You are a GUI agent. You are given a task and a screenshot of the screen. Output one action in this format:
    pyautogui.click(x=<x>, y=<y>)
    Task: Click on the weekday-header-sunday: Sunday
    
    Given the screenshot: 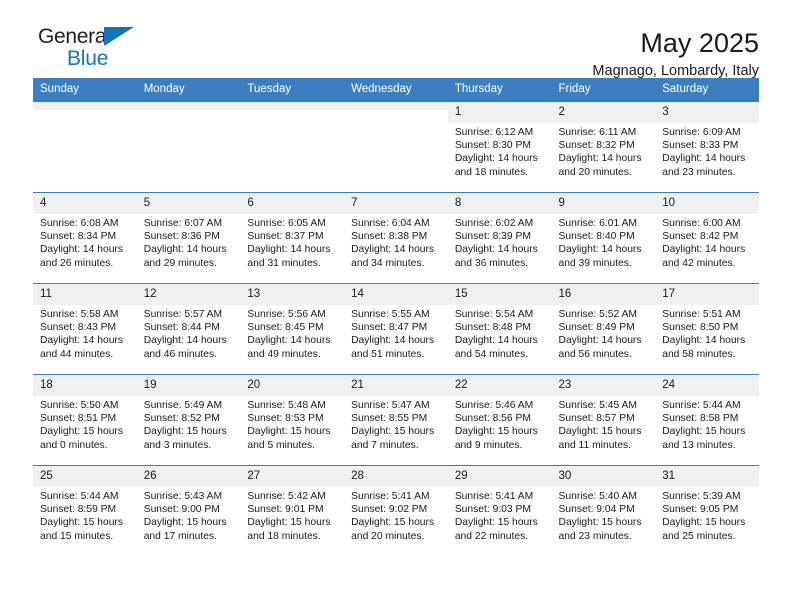 What is the action you would take?
    pyautogui.click(x=85, y=90)
    